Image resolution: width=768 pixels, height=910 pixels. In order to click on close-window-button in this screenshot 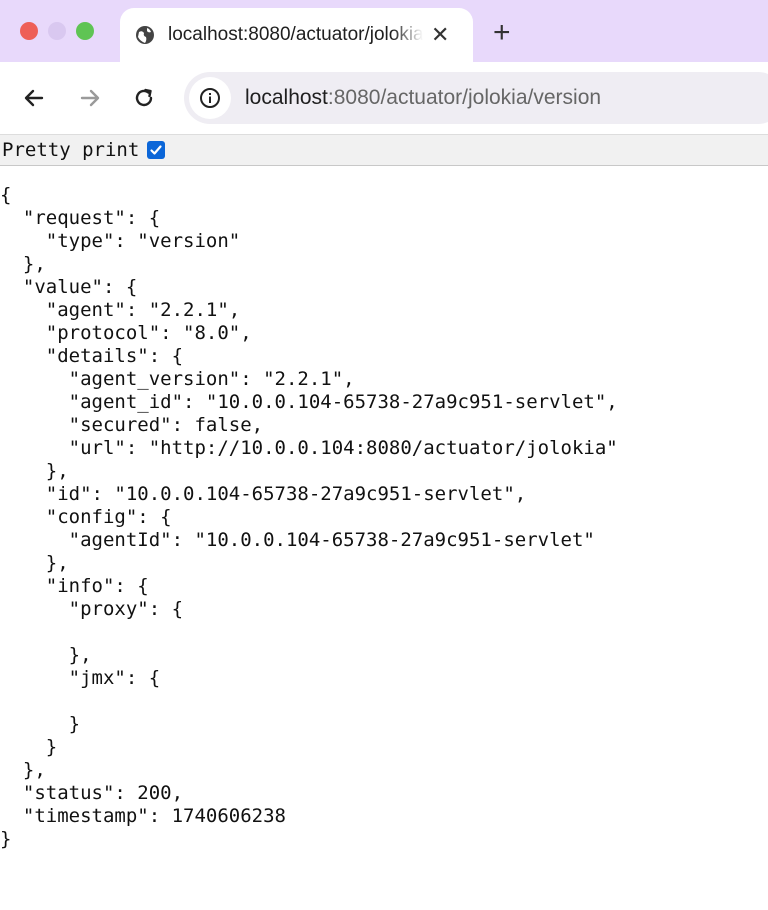, I will do `click(29, 31)`.